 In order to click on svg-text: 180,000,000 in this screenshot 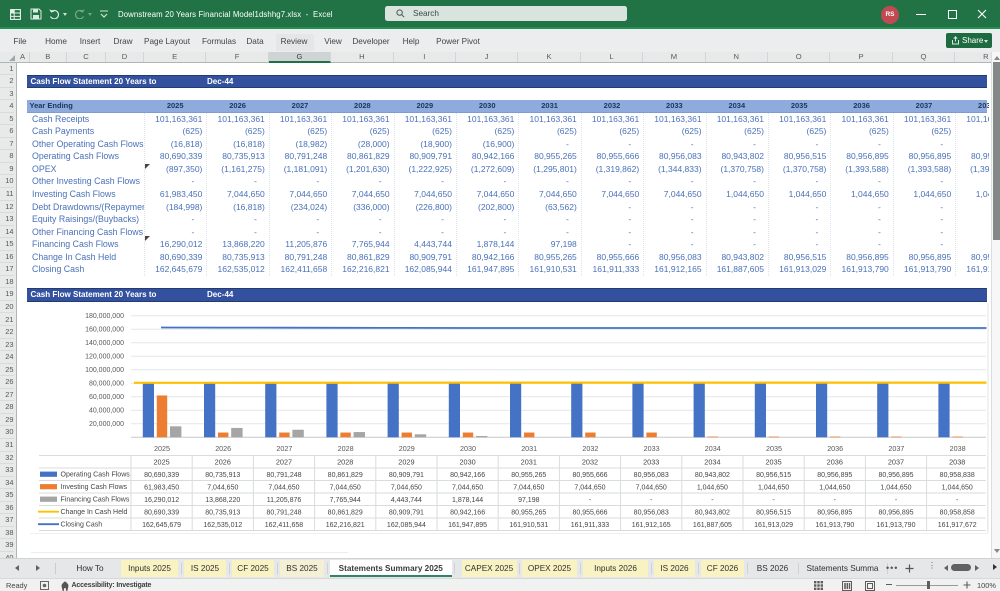, I will do `click(104, 316)`.